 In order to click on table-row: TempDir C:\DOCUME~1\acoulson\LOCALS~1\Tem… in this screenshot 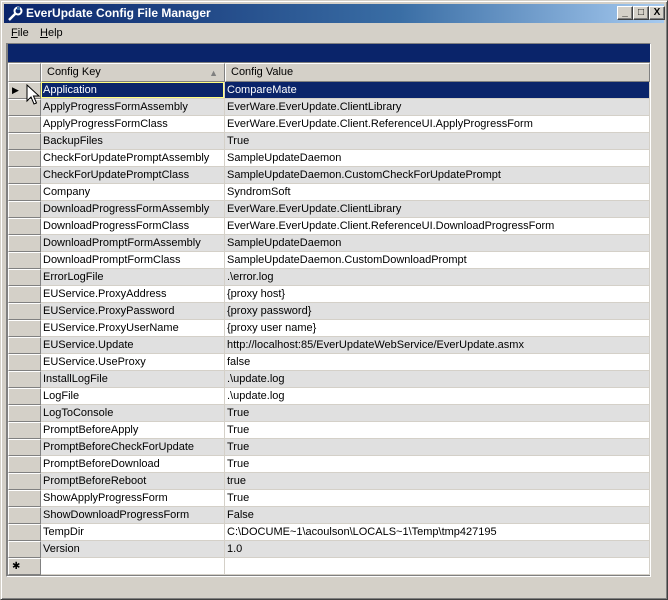, I will do `click(329, 532)`.